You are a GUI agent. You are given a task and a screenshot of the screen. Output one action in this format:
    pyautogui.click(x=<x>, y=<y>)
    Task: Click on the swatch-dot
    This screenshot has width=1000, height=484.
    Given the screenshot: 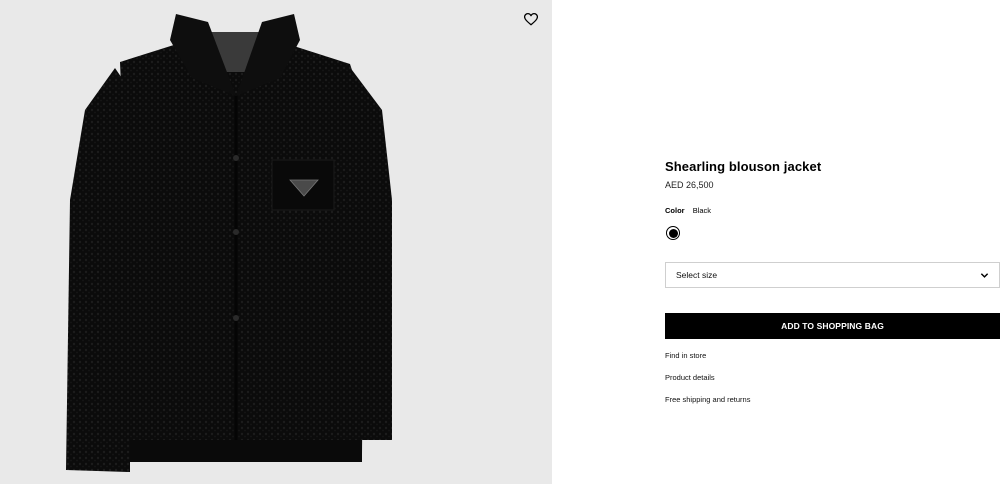 What is the action you would take?
    pyautogui.click(x=673, y=233)
    